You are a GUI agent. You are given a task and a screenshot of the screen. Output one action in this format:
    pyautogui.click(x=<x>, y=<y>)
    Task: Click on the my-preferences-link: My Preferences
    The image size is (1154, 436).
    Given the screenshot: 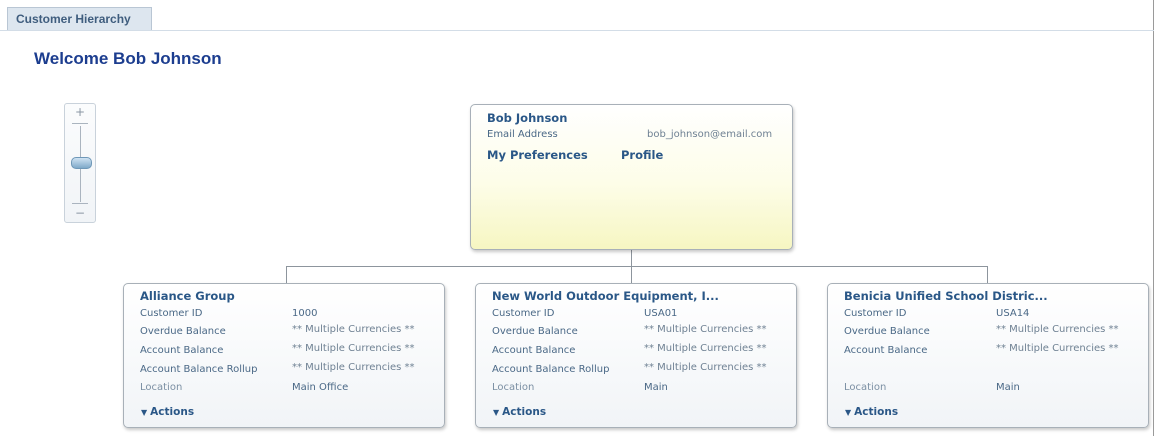 What is the action you would take?
    pyautogui.click(x=537, y=155)
    